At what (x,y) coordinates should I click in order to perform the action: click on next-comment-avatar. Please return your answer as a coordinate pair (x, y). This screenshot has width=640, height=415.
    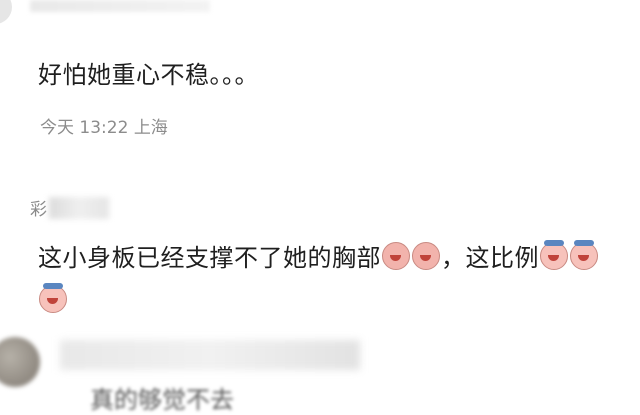
    Looking at the image, I should click on (20, 362).